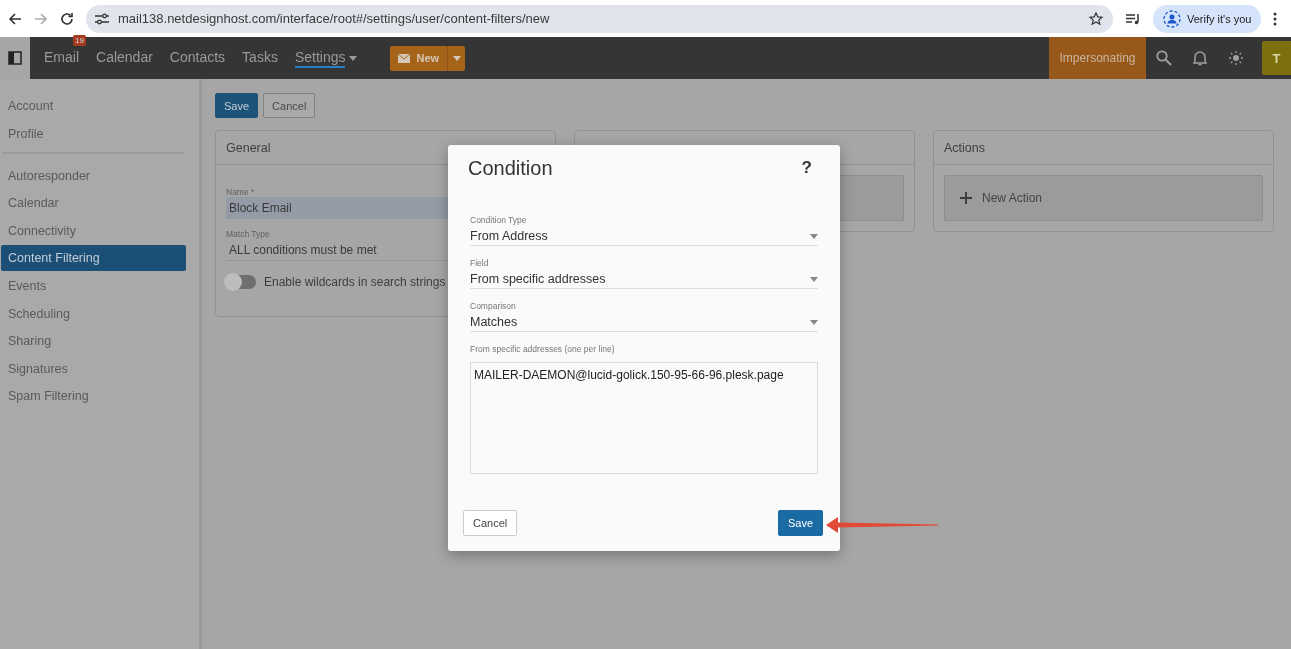  What do you see at coordinates (480, 263) in the screenshot?
I see `field-label: Field` at bounding box center [480, 263].